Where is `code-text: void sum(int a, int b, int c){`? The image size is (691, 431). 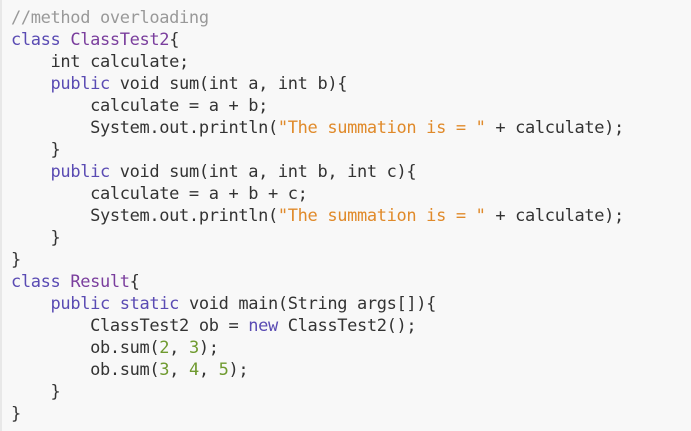
code-text: void sum(int a, int b, int c){ is located at coordinates (263, 172).